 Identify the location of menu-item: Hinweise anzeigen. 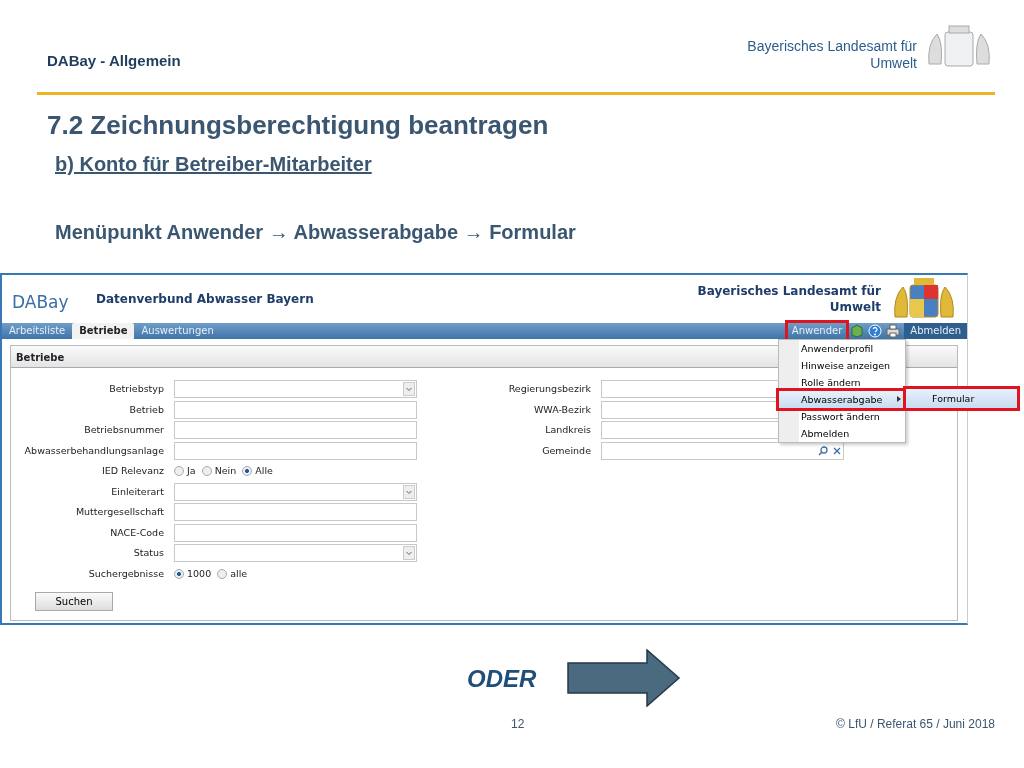
(842, 366).